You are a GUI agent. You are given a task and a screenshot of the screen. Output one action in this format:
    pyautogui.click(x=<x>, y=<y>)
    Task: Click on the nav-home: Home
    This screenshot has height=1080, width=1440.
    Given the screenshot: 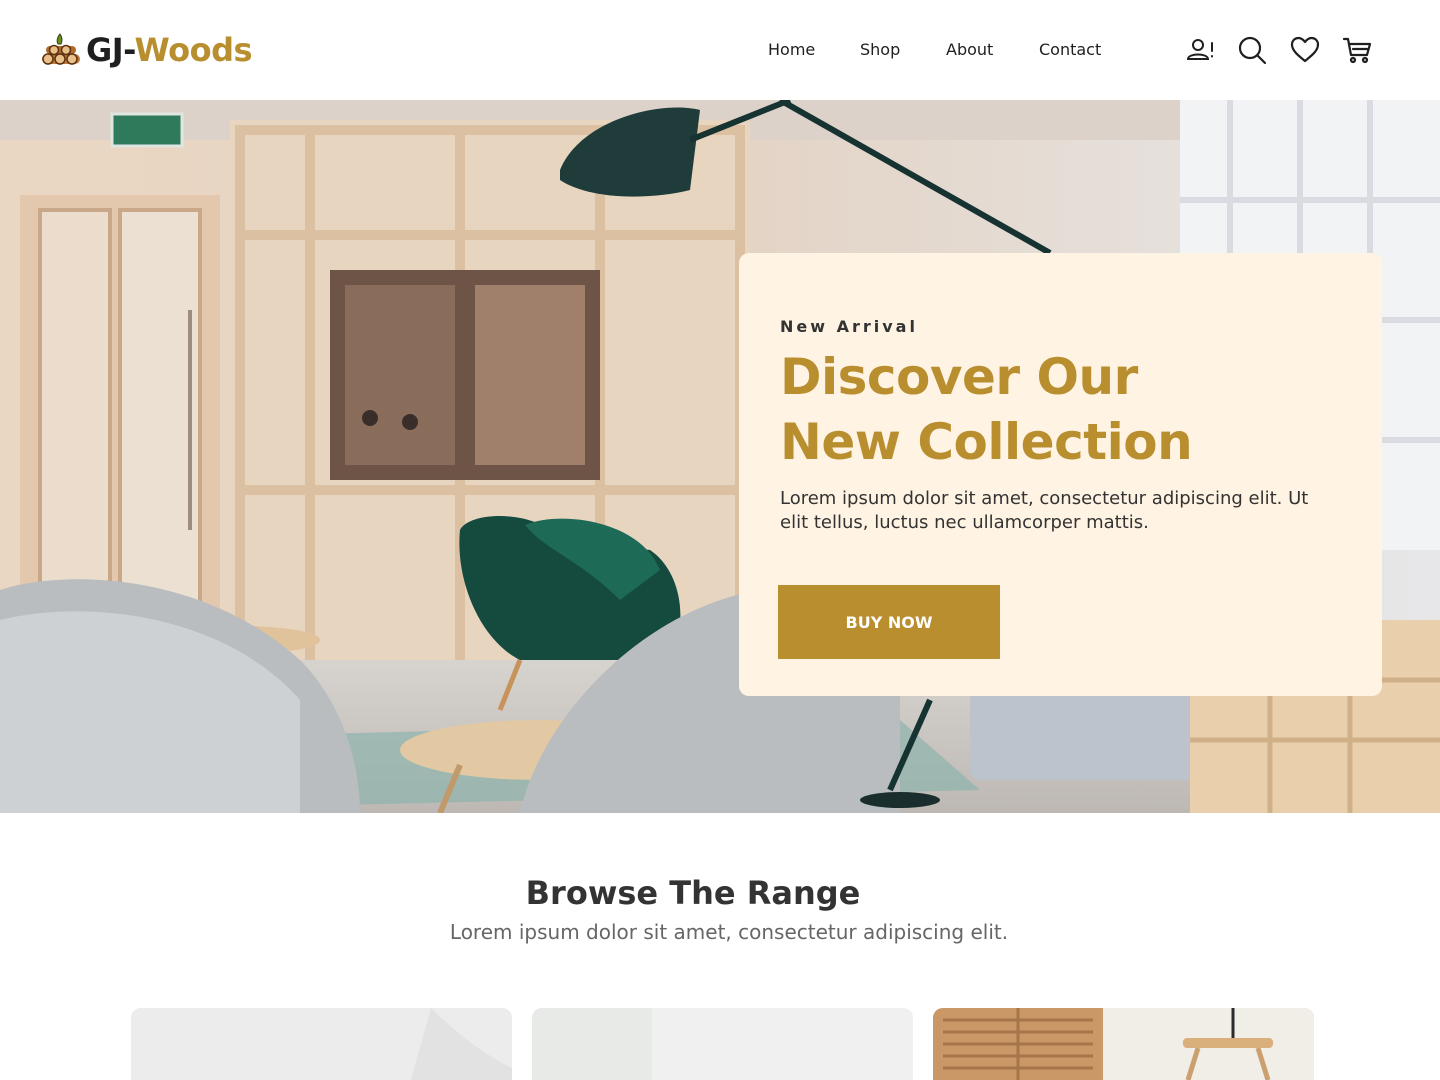 What is the action you would take?
    pyautogui.click(x=791, y=50)
    